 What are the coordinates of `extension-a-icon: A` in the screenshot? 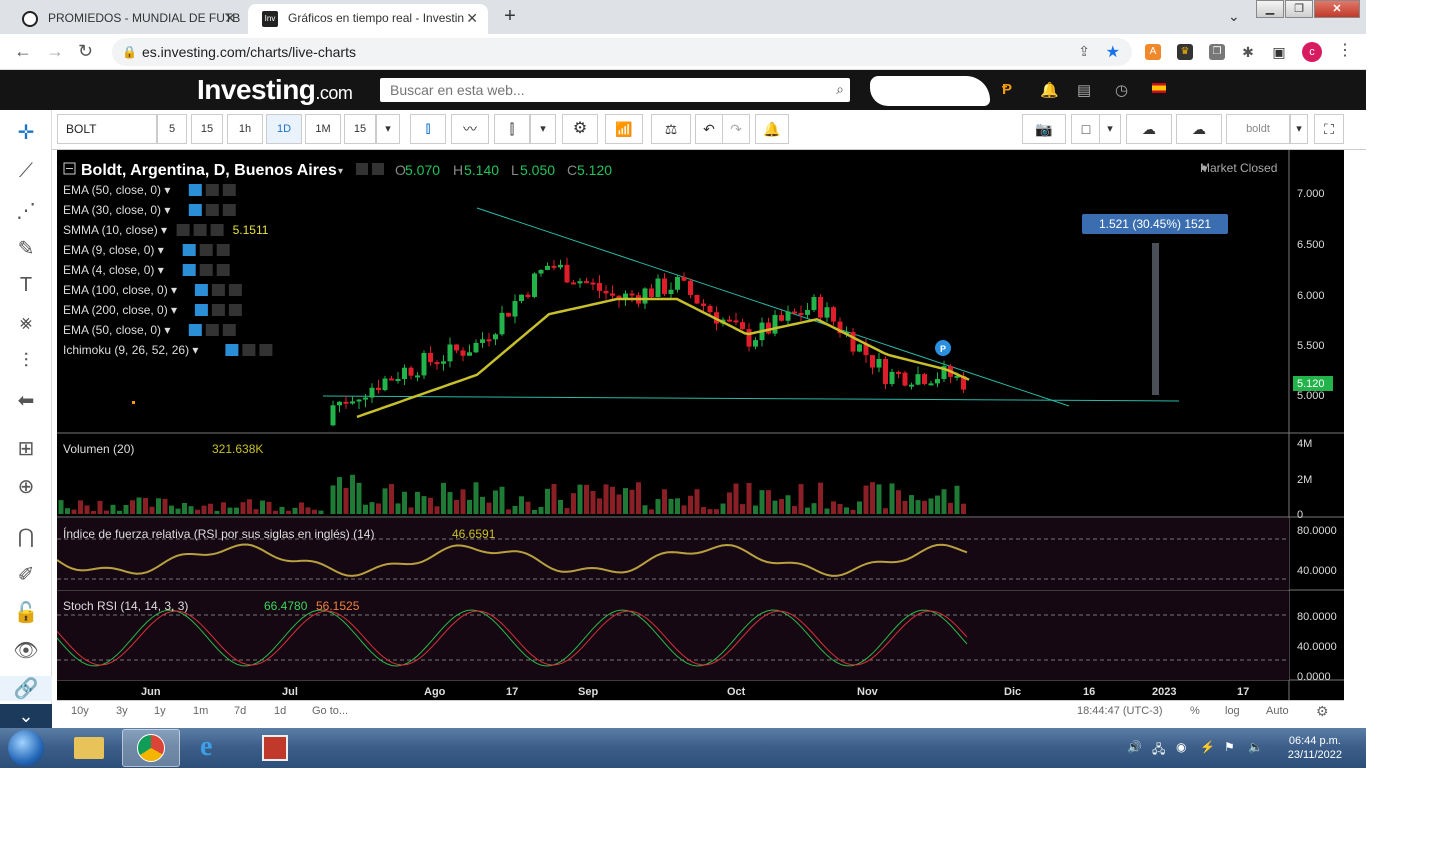 It's located at (1153, 52).